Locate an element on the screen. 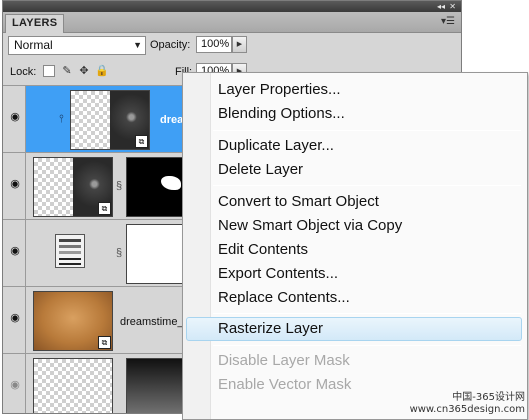  lock-label: Lock: is located at coordinates (23, 72).